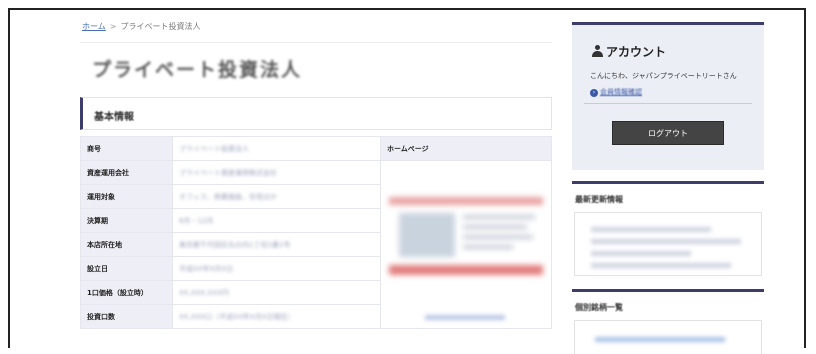  Describe the element at coordinates (204, 292) in the screenshot. I see `value-text: XX,XXX,XXX円` at that location.